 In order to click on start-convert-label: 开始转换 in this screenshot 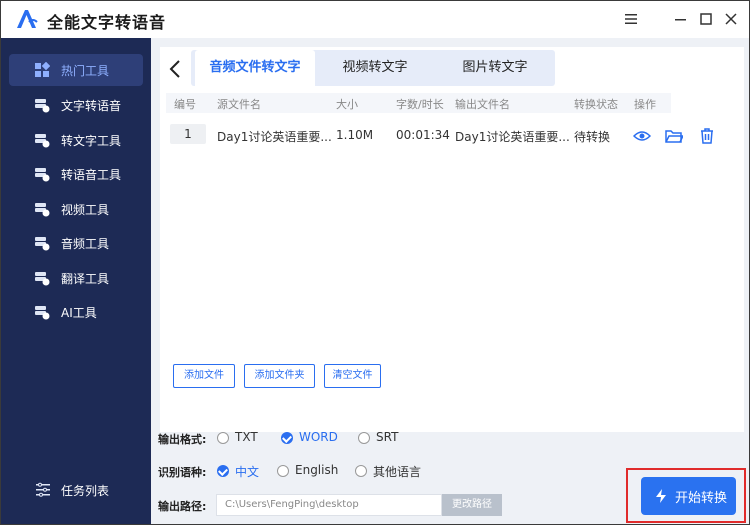, I will do `click(701, 498)`.